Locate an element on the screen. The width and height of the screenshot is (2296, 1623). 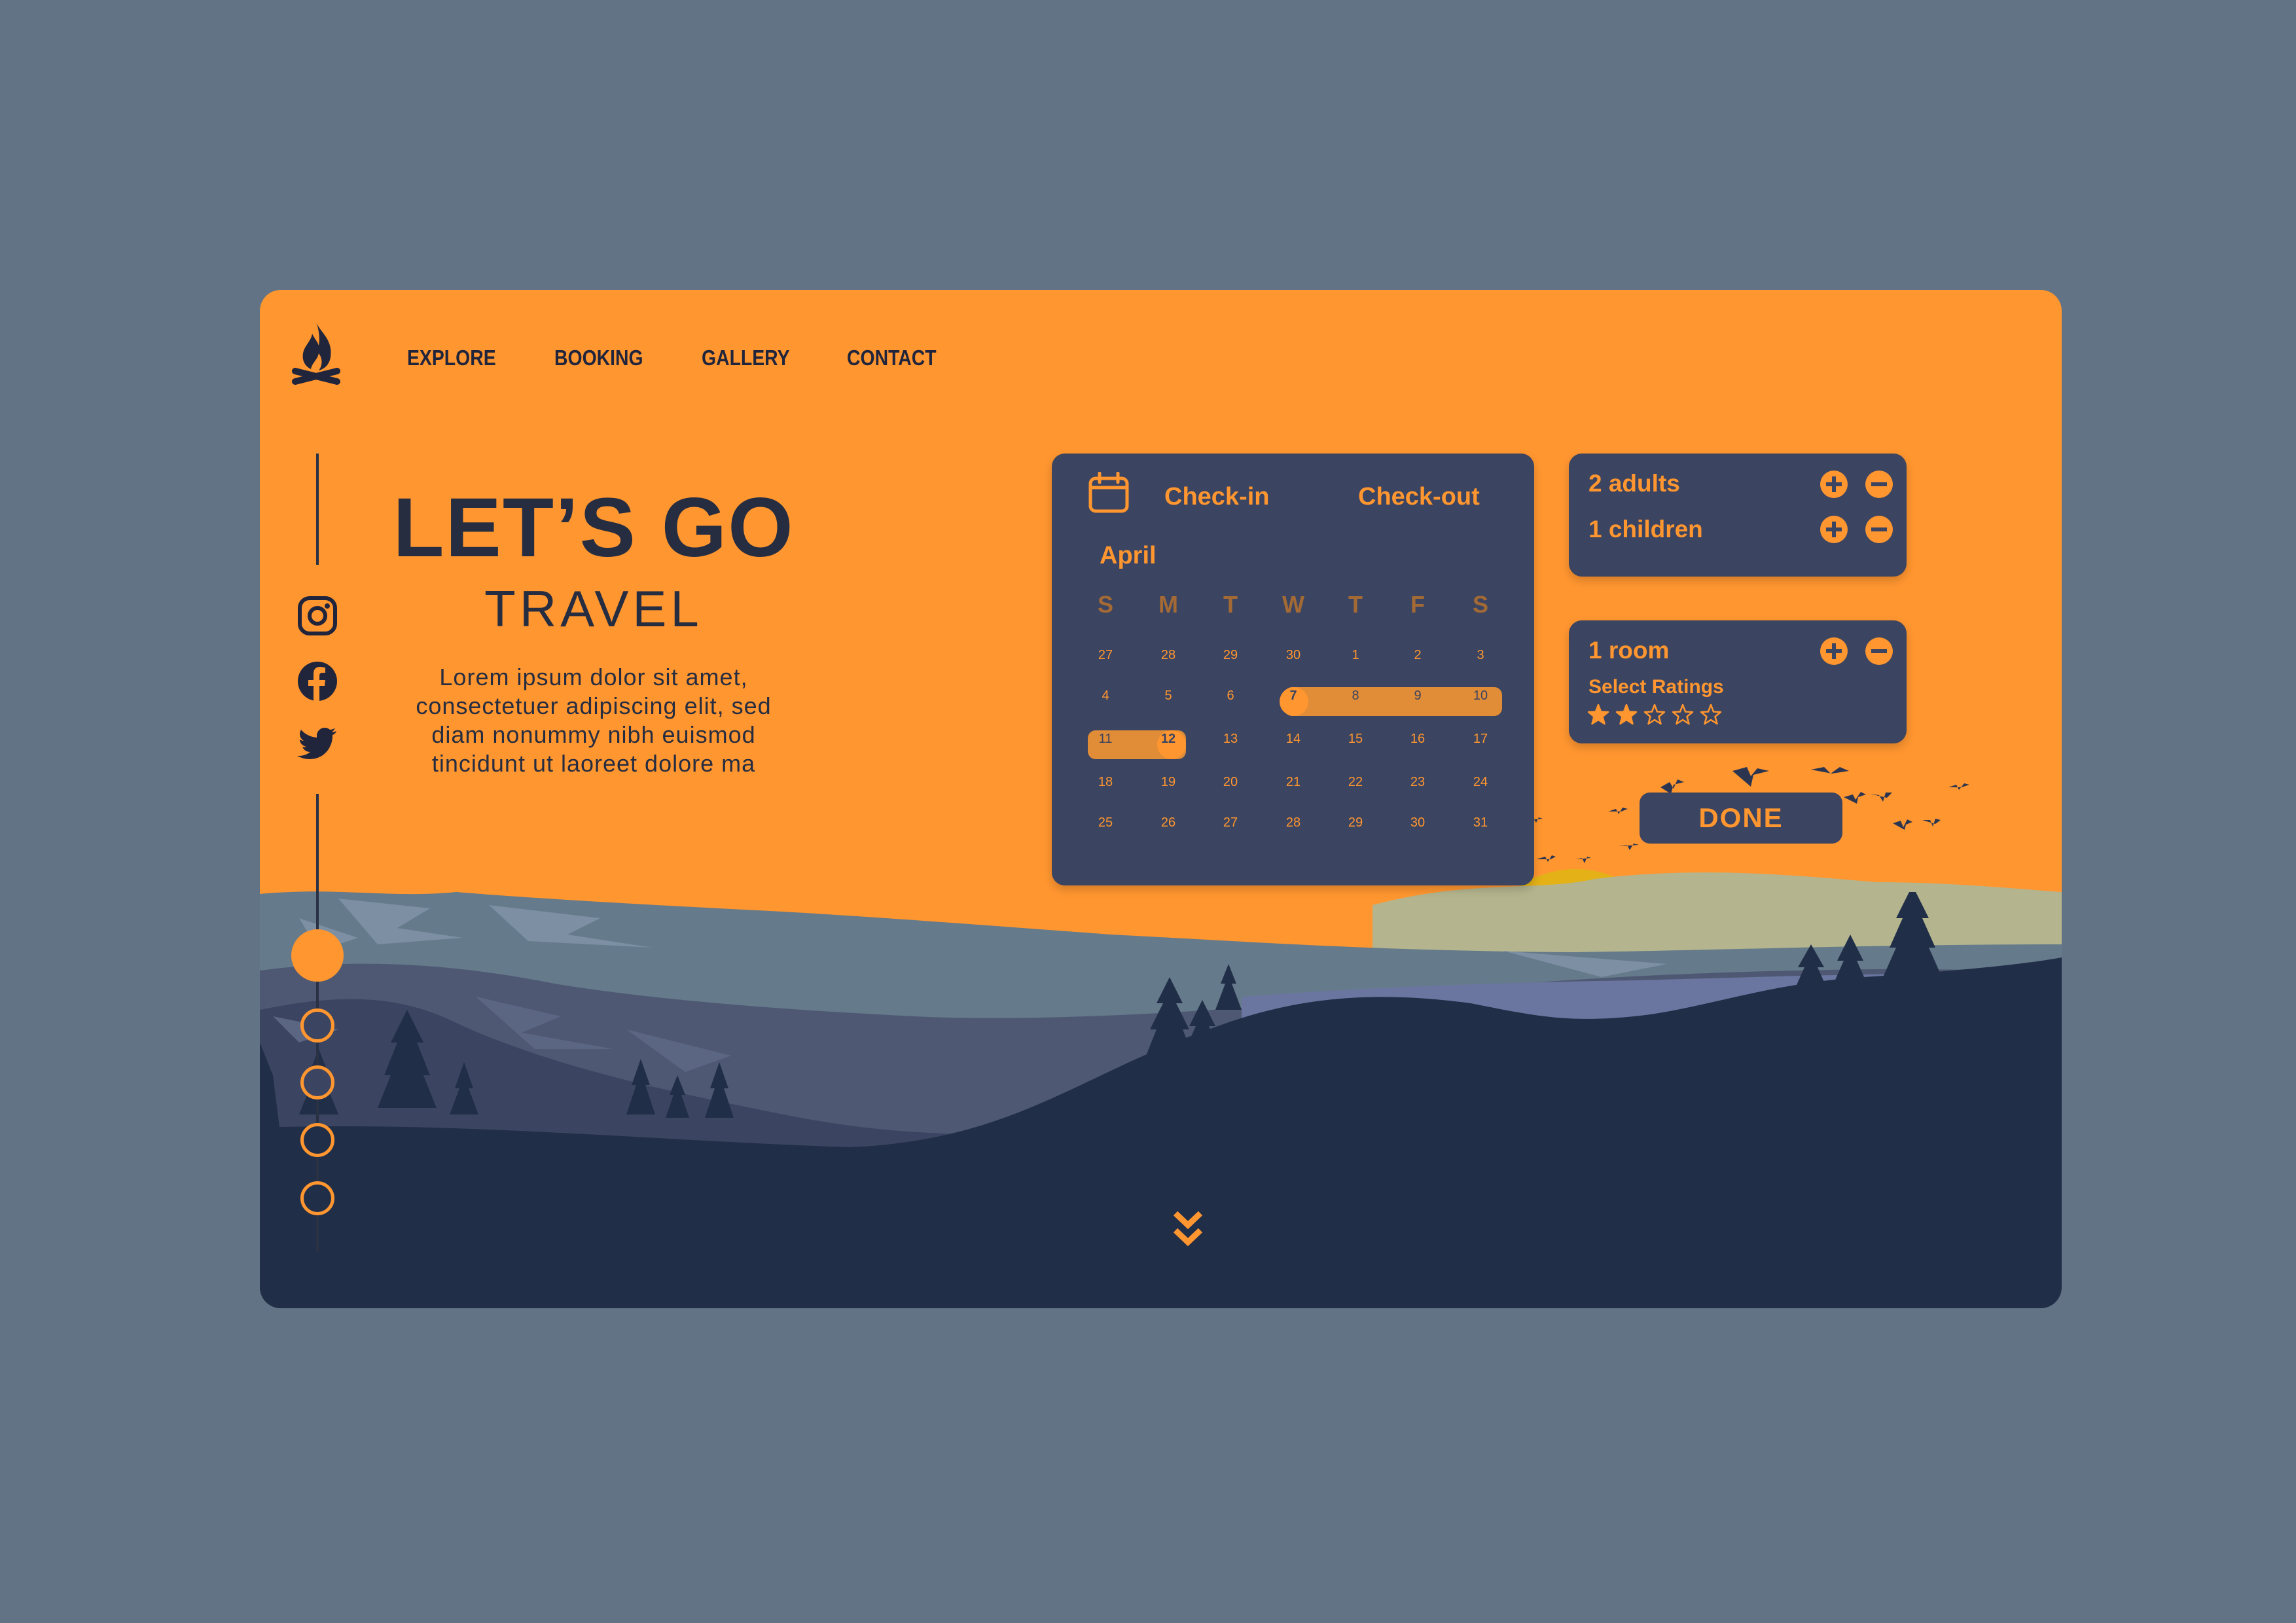
calendar-day: 5 is located at coordinates (1168, 696).